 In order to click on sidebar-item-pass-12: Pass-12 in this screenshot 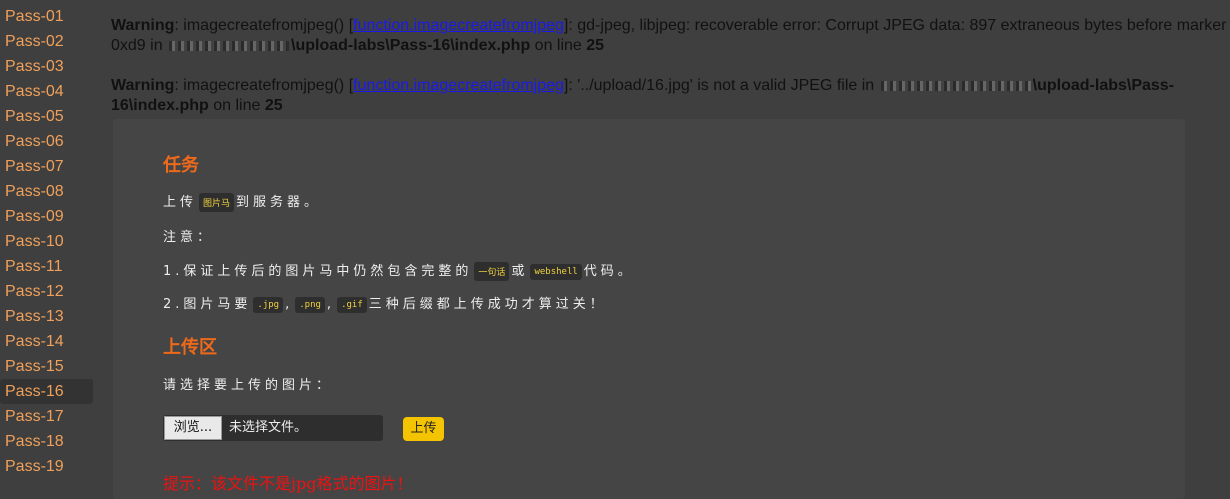, I will do `click(46, 291)`.